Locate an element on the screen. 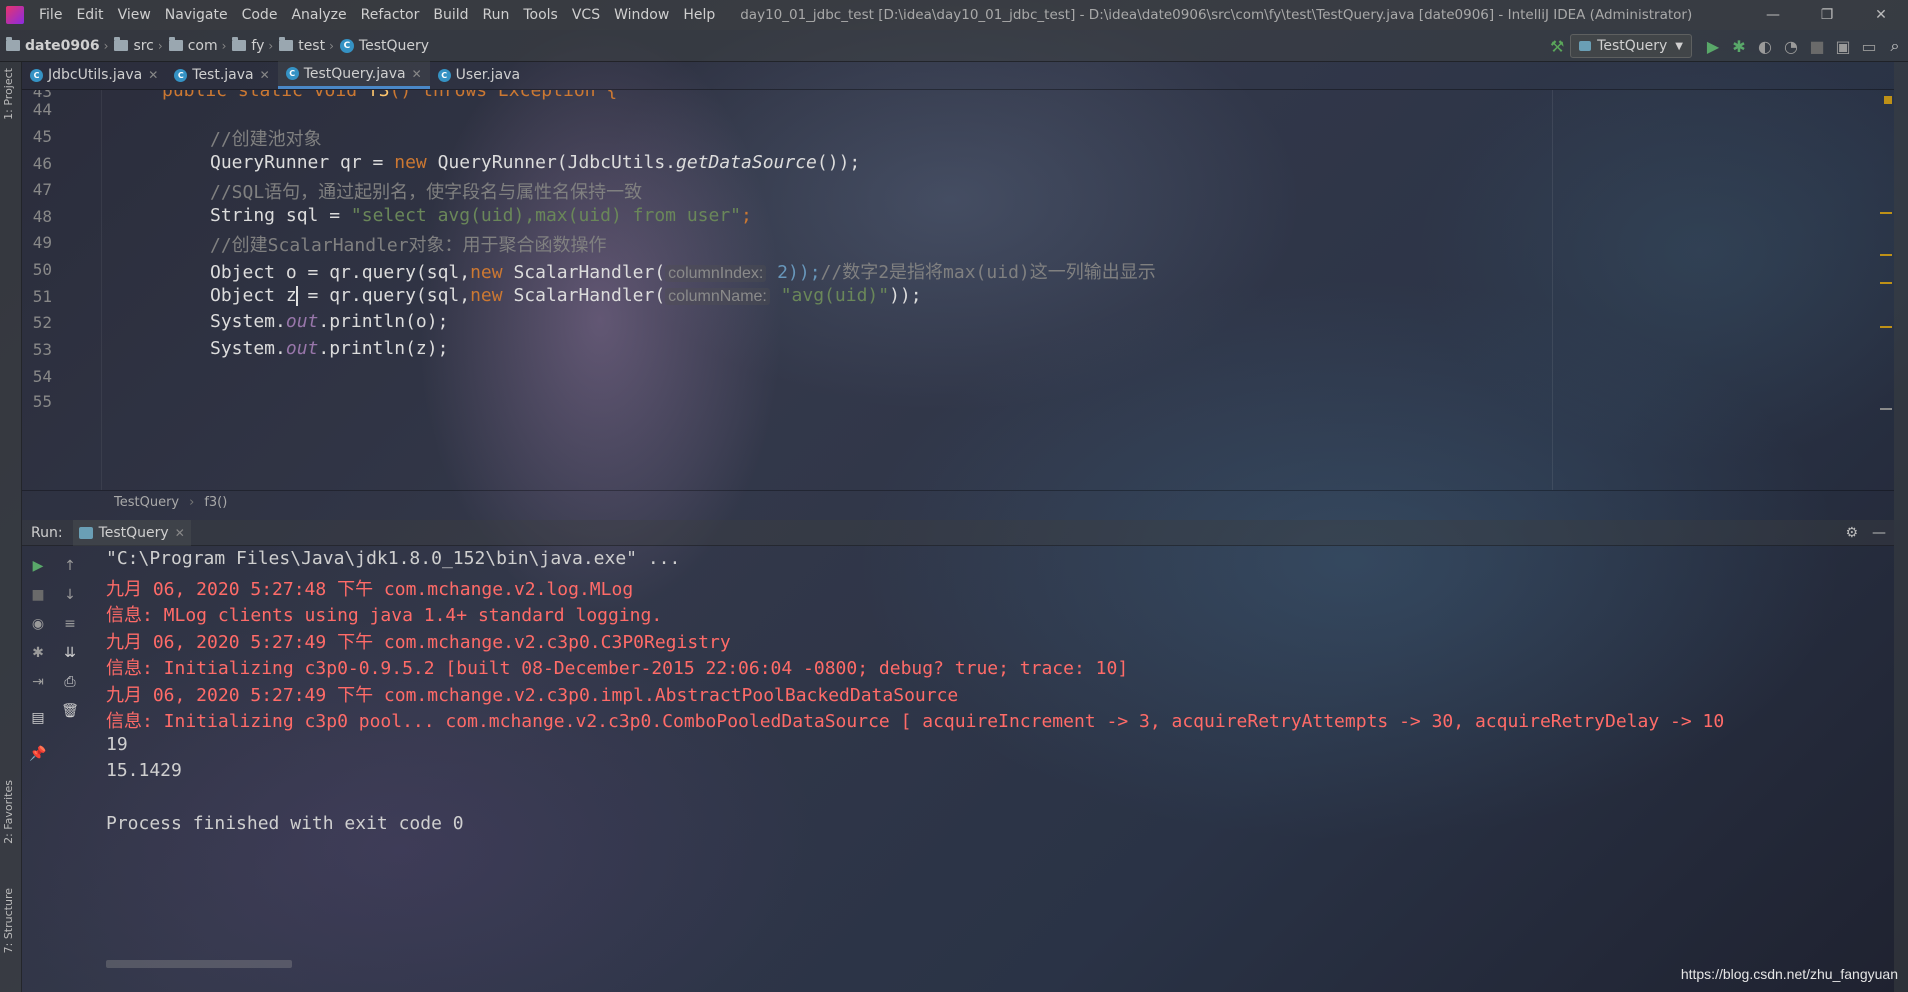 Image resolution: width=1908 pixels, height=992 pixels. menu-tools: Tools is located at coordinates (540, 15).